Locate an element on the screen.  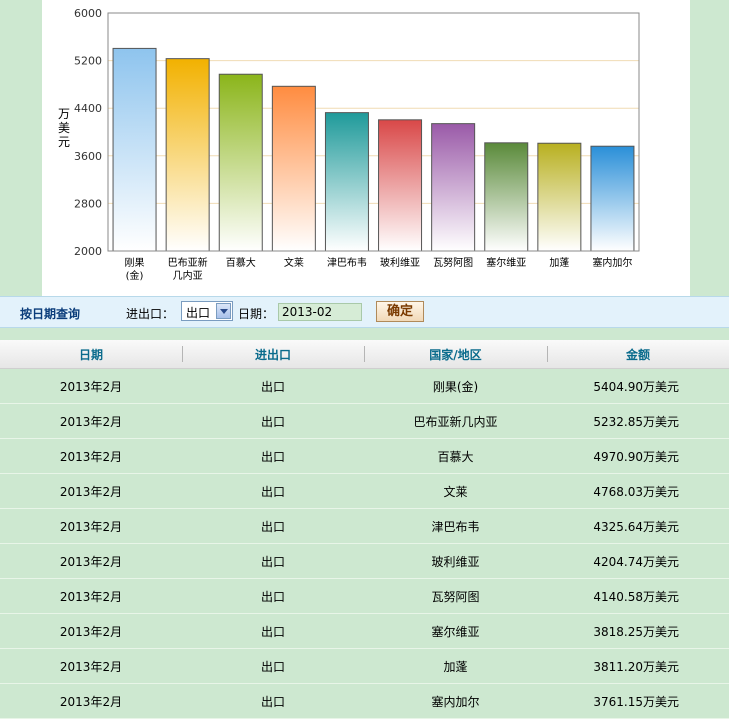
chevron-down-icon is located at coordinates (223, 311).